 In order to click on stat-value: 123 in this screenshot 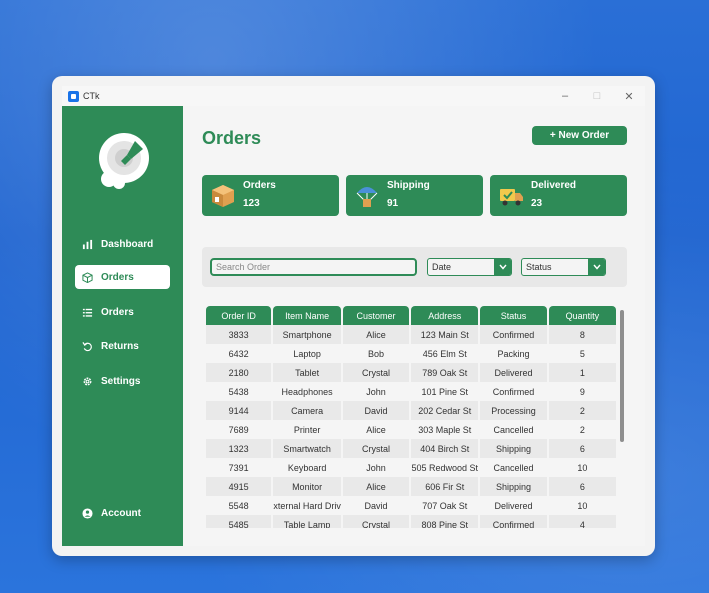, I will do `click(251, 203)`.